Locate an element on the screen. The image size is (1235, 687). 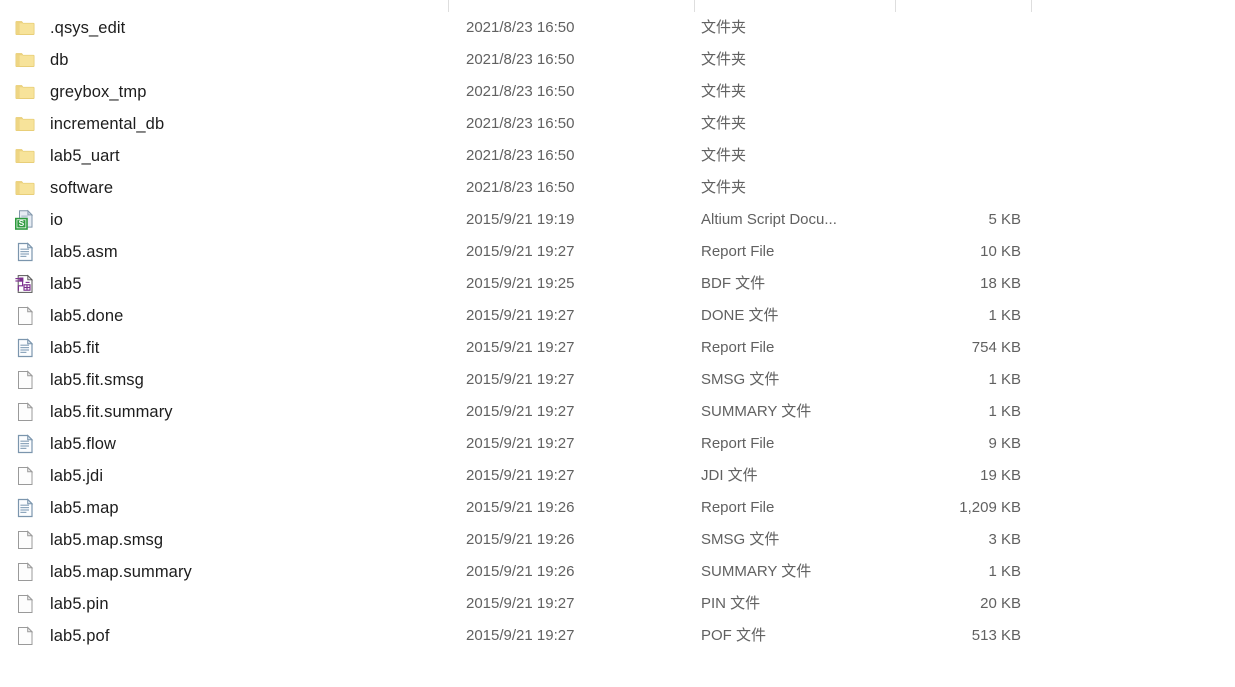
file-name-cell: greybox_tmp is located at coordinates (80, 92).